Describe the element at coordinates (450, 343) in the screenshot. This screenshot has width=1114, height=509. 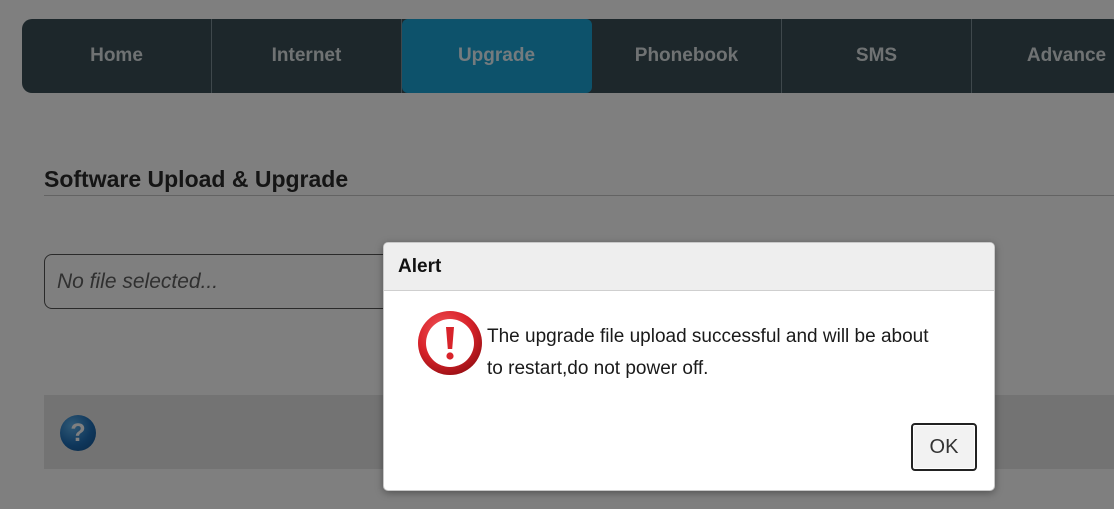
I see `exclamation-alert-icon` at that location.